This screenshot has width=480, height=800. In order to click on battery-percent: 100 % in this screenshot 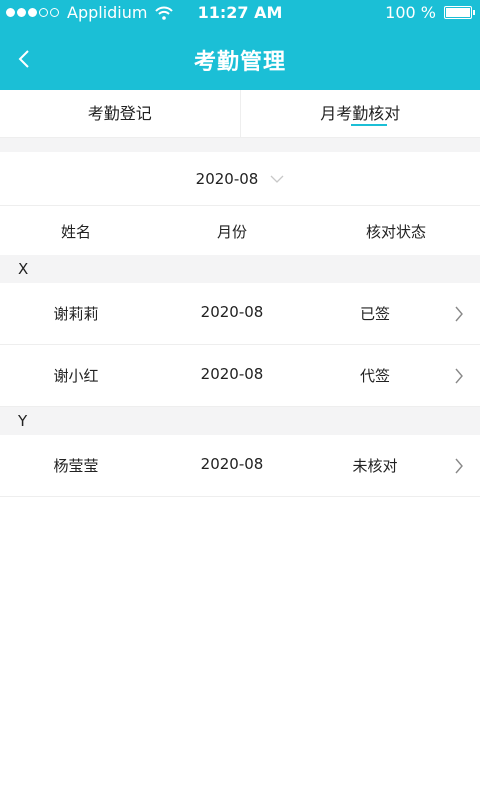, I will do `click(410, 12)`.